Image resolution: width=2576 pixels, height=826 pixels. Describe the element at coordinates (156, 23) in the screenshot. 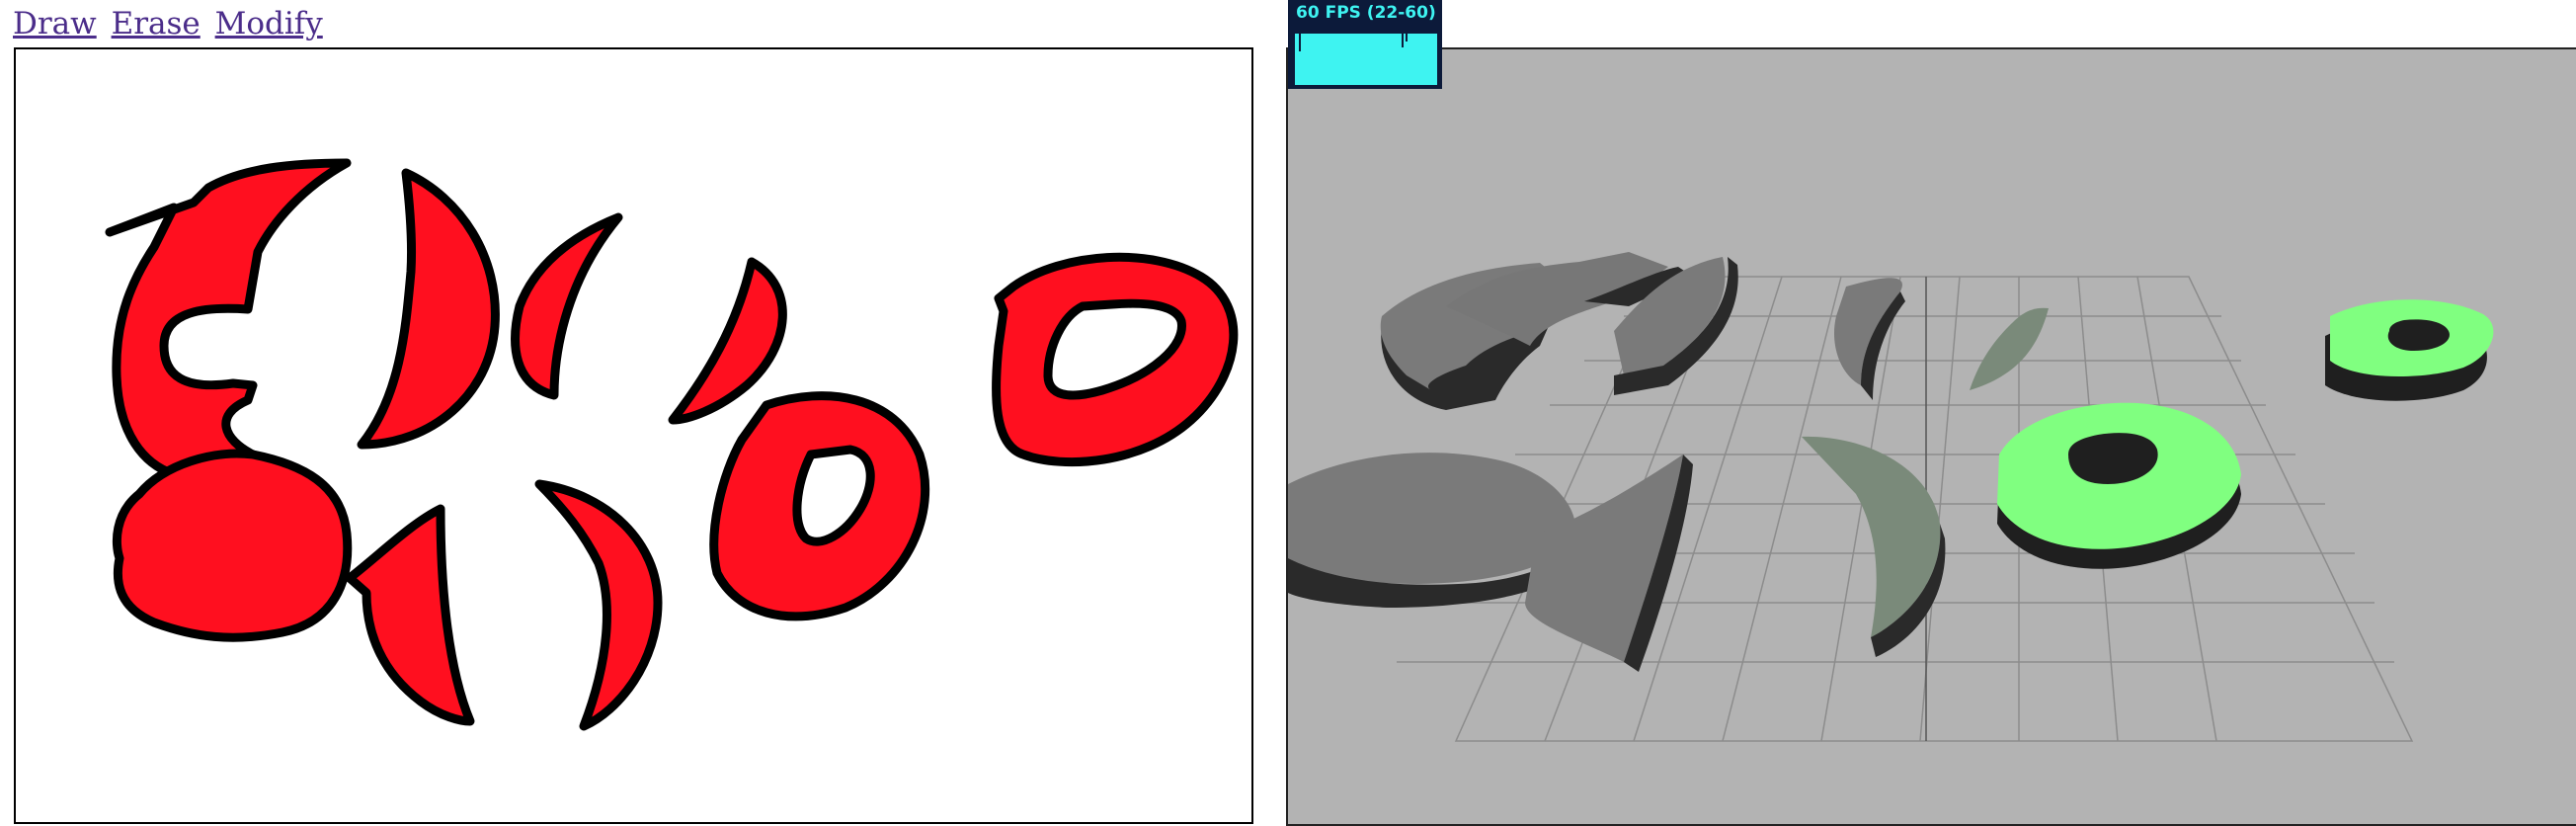

I see `erase-mode-link: Erase` at that location.